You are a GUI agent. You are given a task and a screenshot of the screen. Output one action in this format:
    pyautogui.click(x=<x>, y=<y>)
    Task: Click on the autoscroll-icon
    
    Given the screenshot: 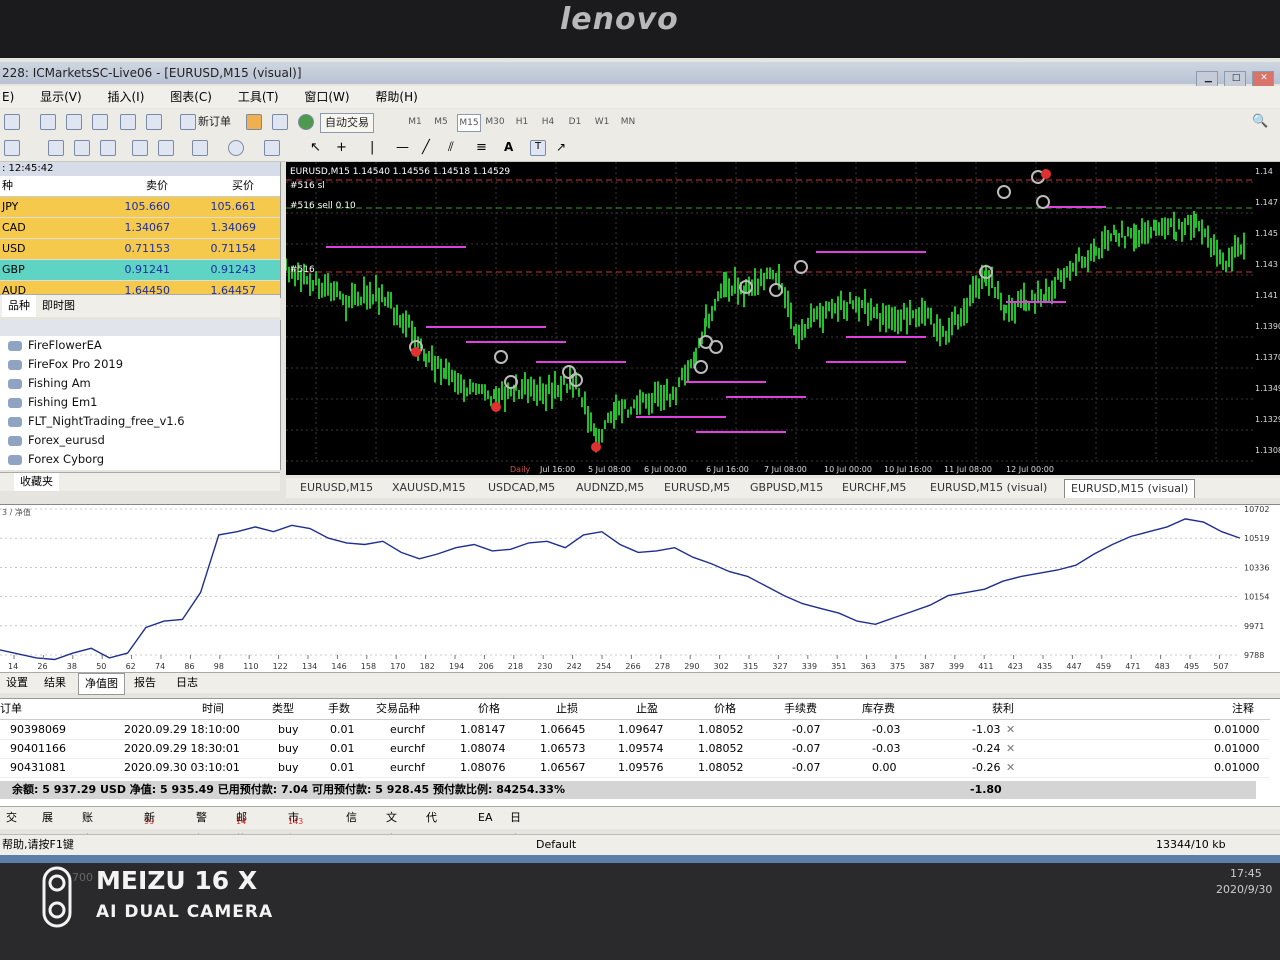 What is the action you would take?
    pyautogui.click(x=166, y=148)
    